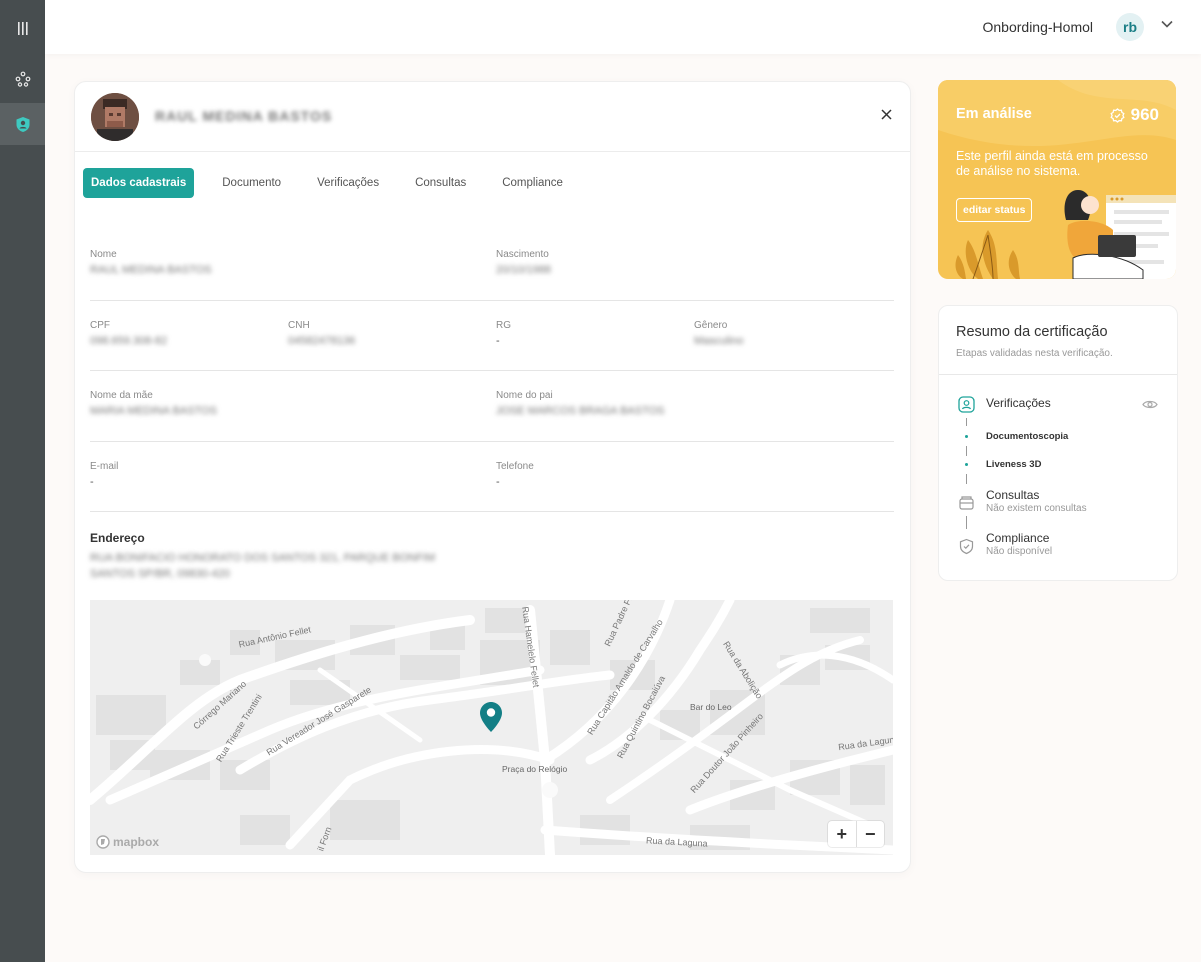 This screenshot has height=962, width=1201. Describe the element at coordinates (524, 270) in the screenshot. I see `field-value: 20/10/1988` at that location.